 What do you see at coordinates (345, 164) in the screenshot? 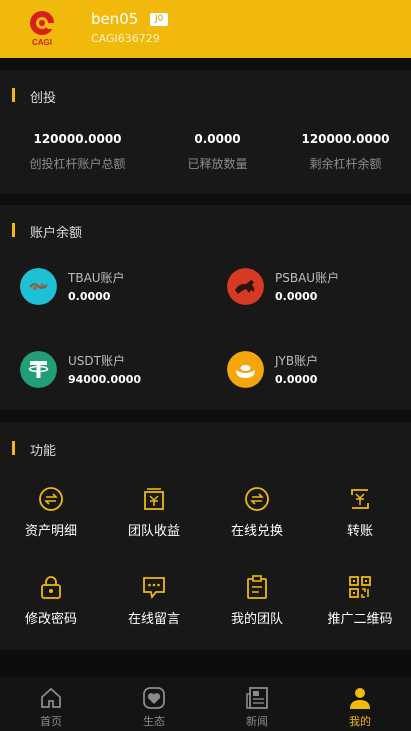
I see `stat-label: 剩余杠杆余额` at bounding box center [345, 164].